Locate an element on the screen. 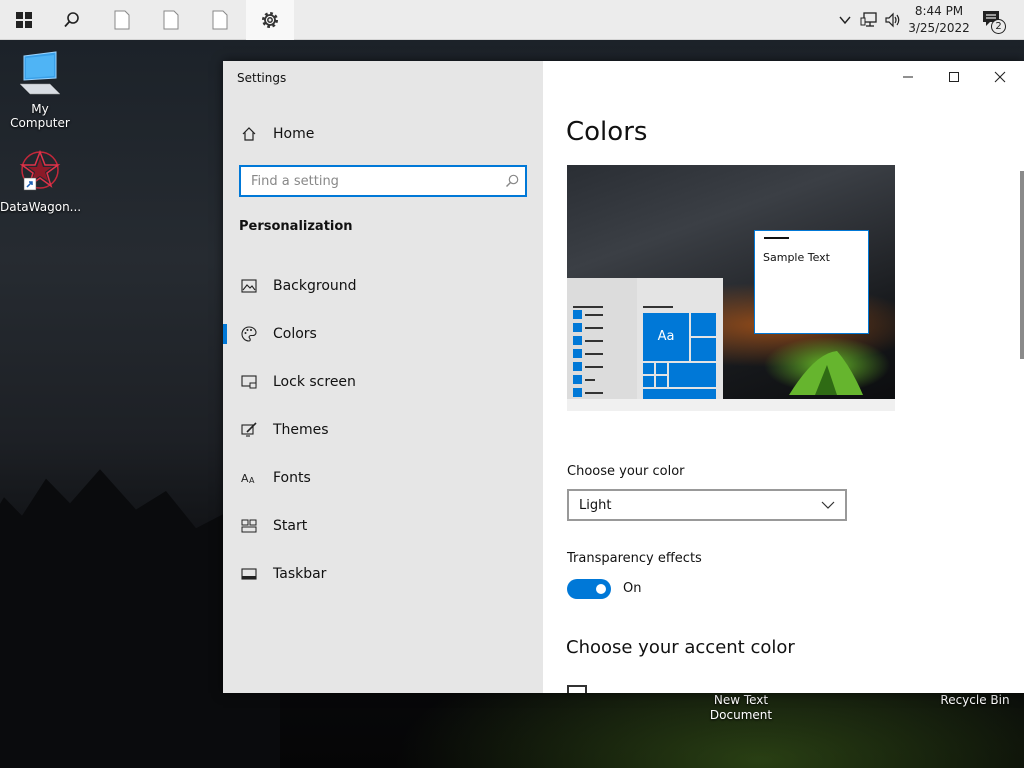  desktop-icon-new-text-document: New Text Document is located at coordinates (741, 708).